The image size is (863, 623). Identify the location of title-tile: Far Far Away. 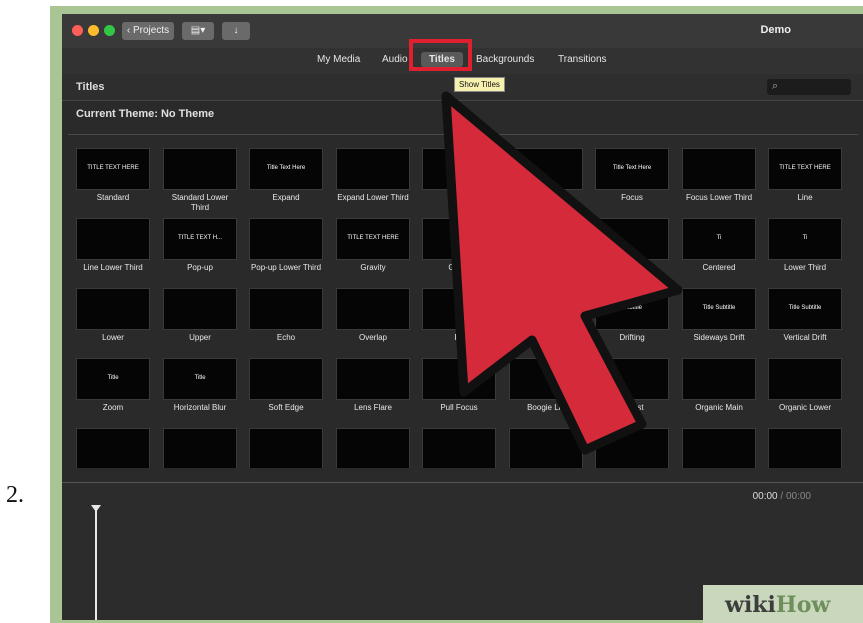
(373, 448).